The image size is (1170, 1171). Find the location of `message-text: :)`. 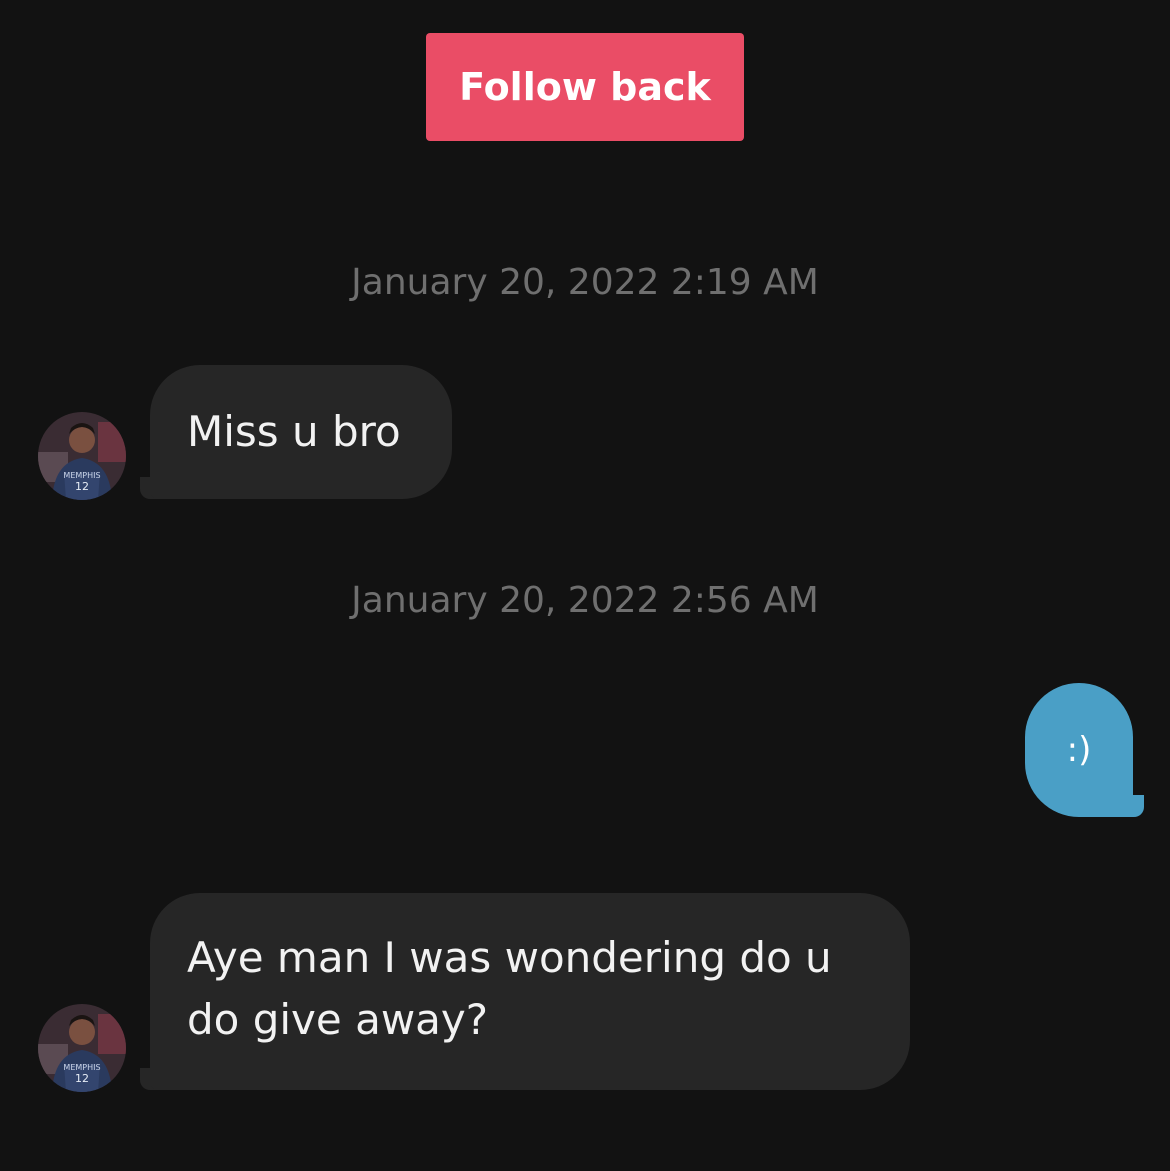

message-text: :) is located at coordinates (1079, 750).